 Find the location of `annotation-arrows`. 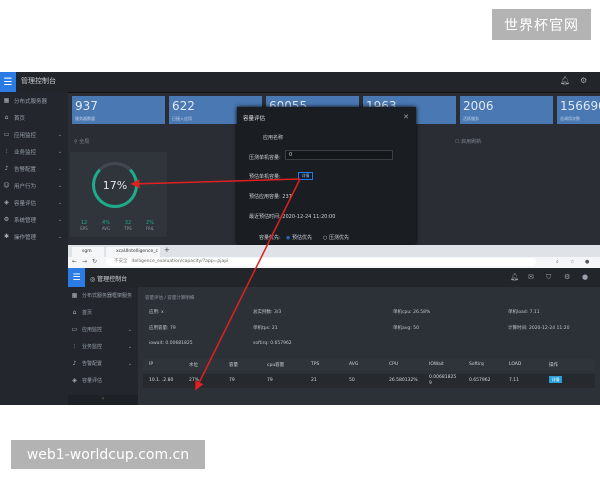

annotation-arrows is located at coordinates (215, 284).